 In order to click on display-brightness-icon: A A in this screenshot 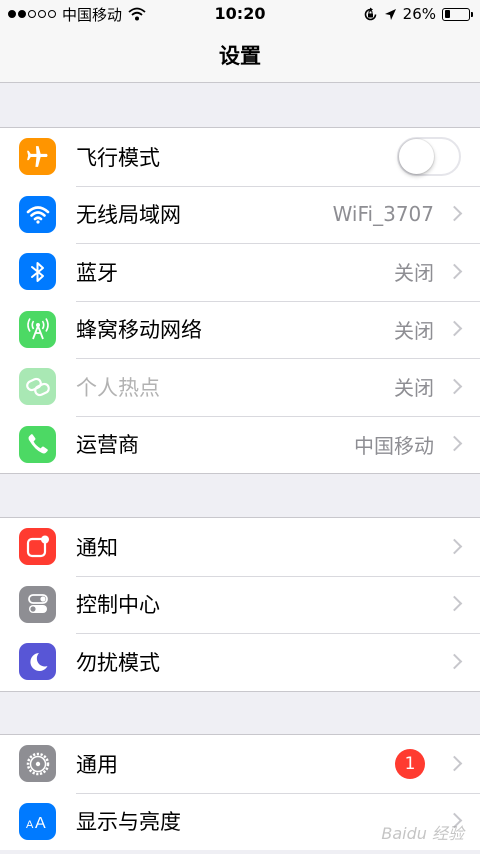, I will do `click(37, 821)`.